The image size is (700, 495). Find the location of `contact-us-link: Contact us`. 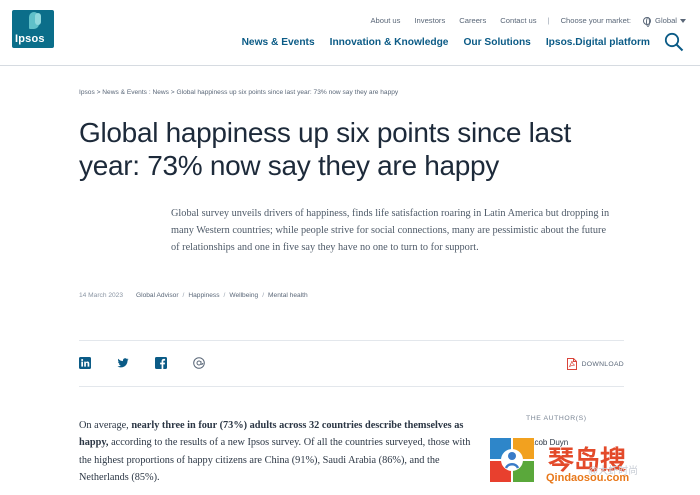

contact-us-link: Contact us is located at coordinates (518, 20).